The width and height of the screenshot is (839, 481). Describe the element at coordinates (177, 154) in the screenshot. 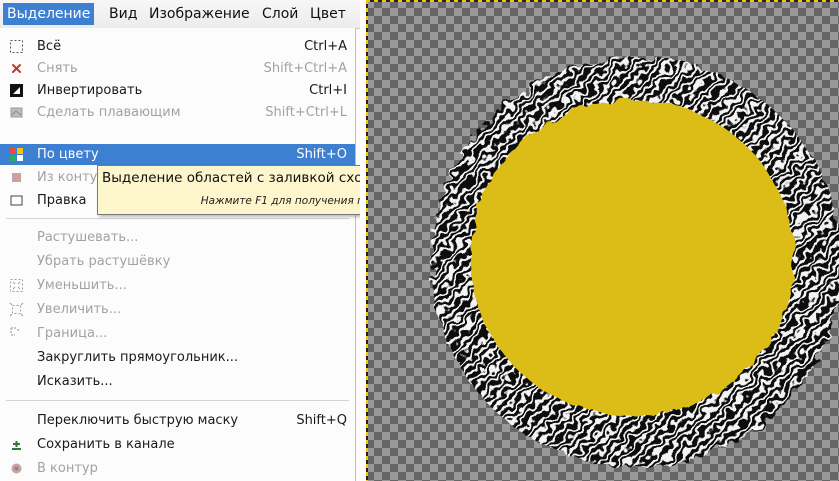

I see `menu-item-by-color: По цвету Shift+O` at that location.